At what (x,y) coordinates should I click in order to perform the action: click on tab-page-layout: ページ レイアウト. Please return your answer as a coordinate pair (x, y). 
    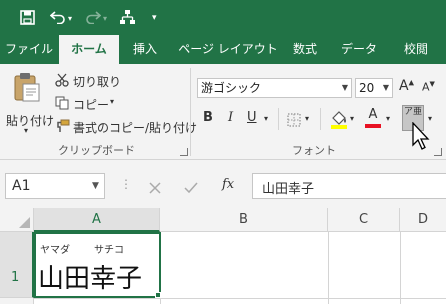
    Looking at the image, I should click on (228, 49).